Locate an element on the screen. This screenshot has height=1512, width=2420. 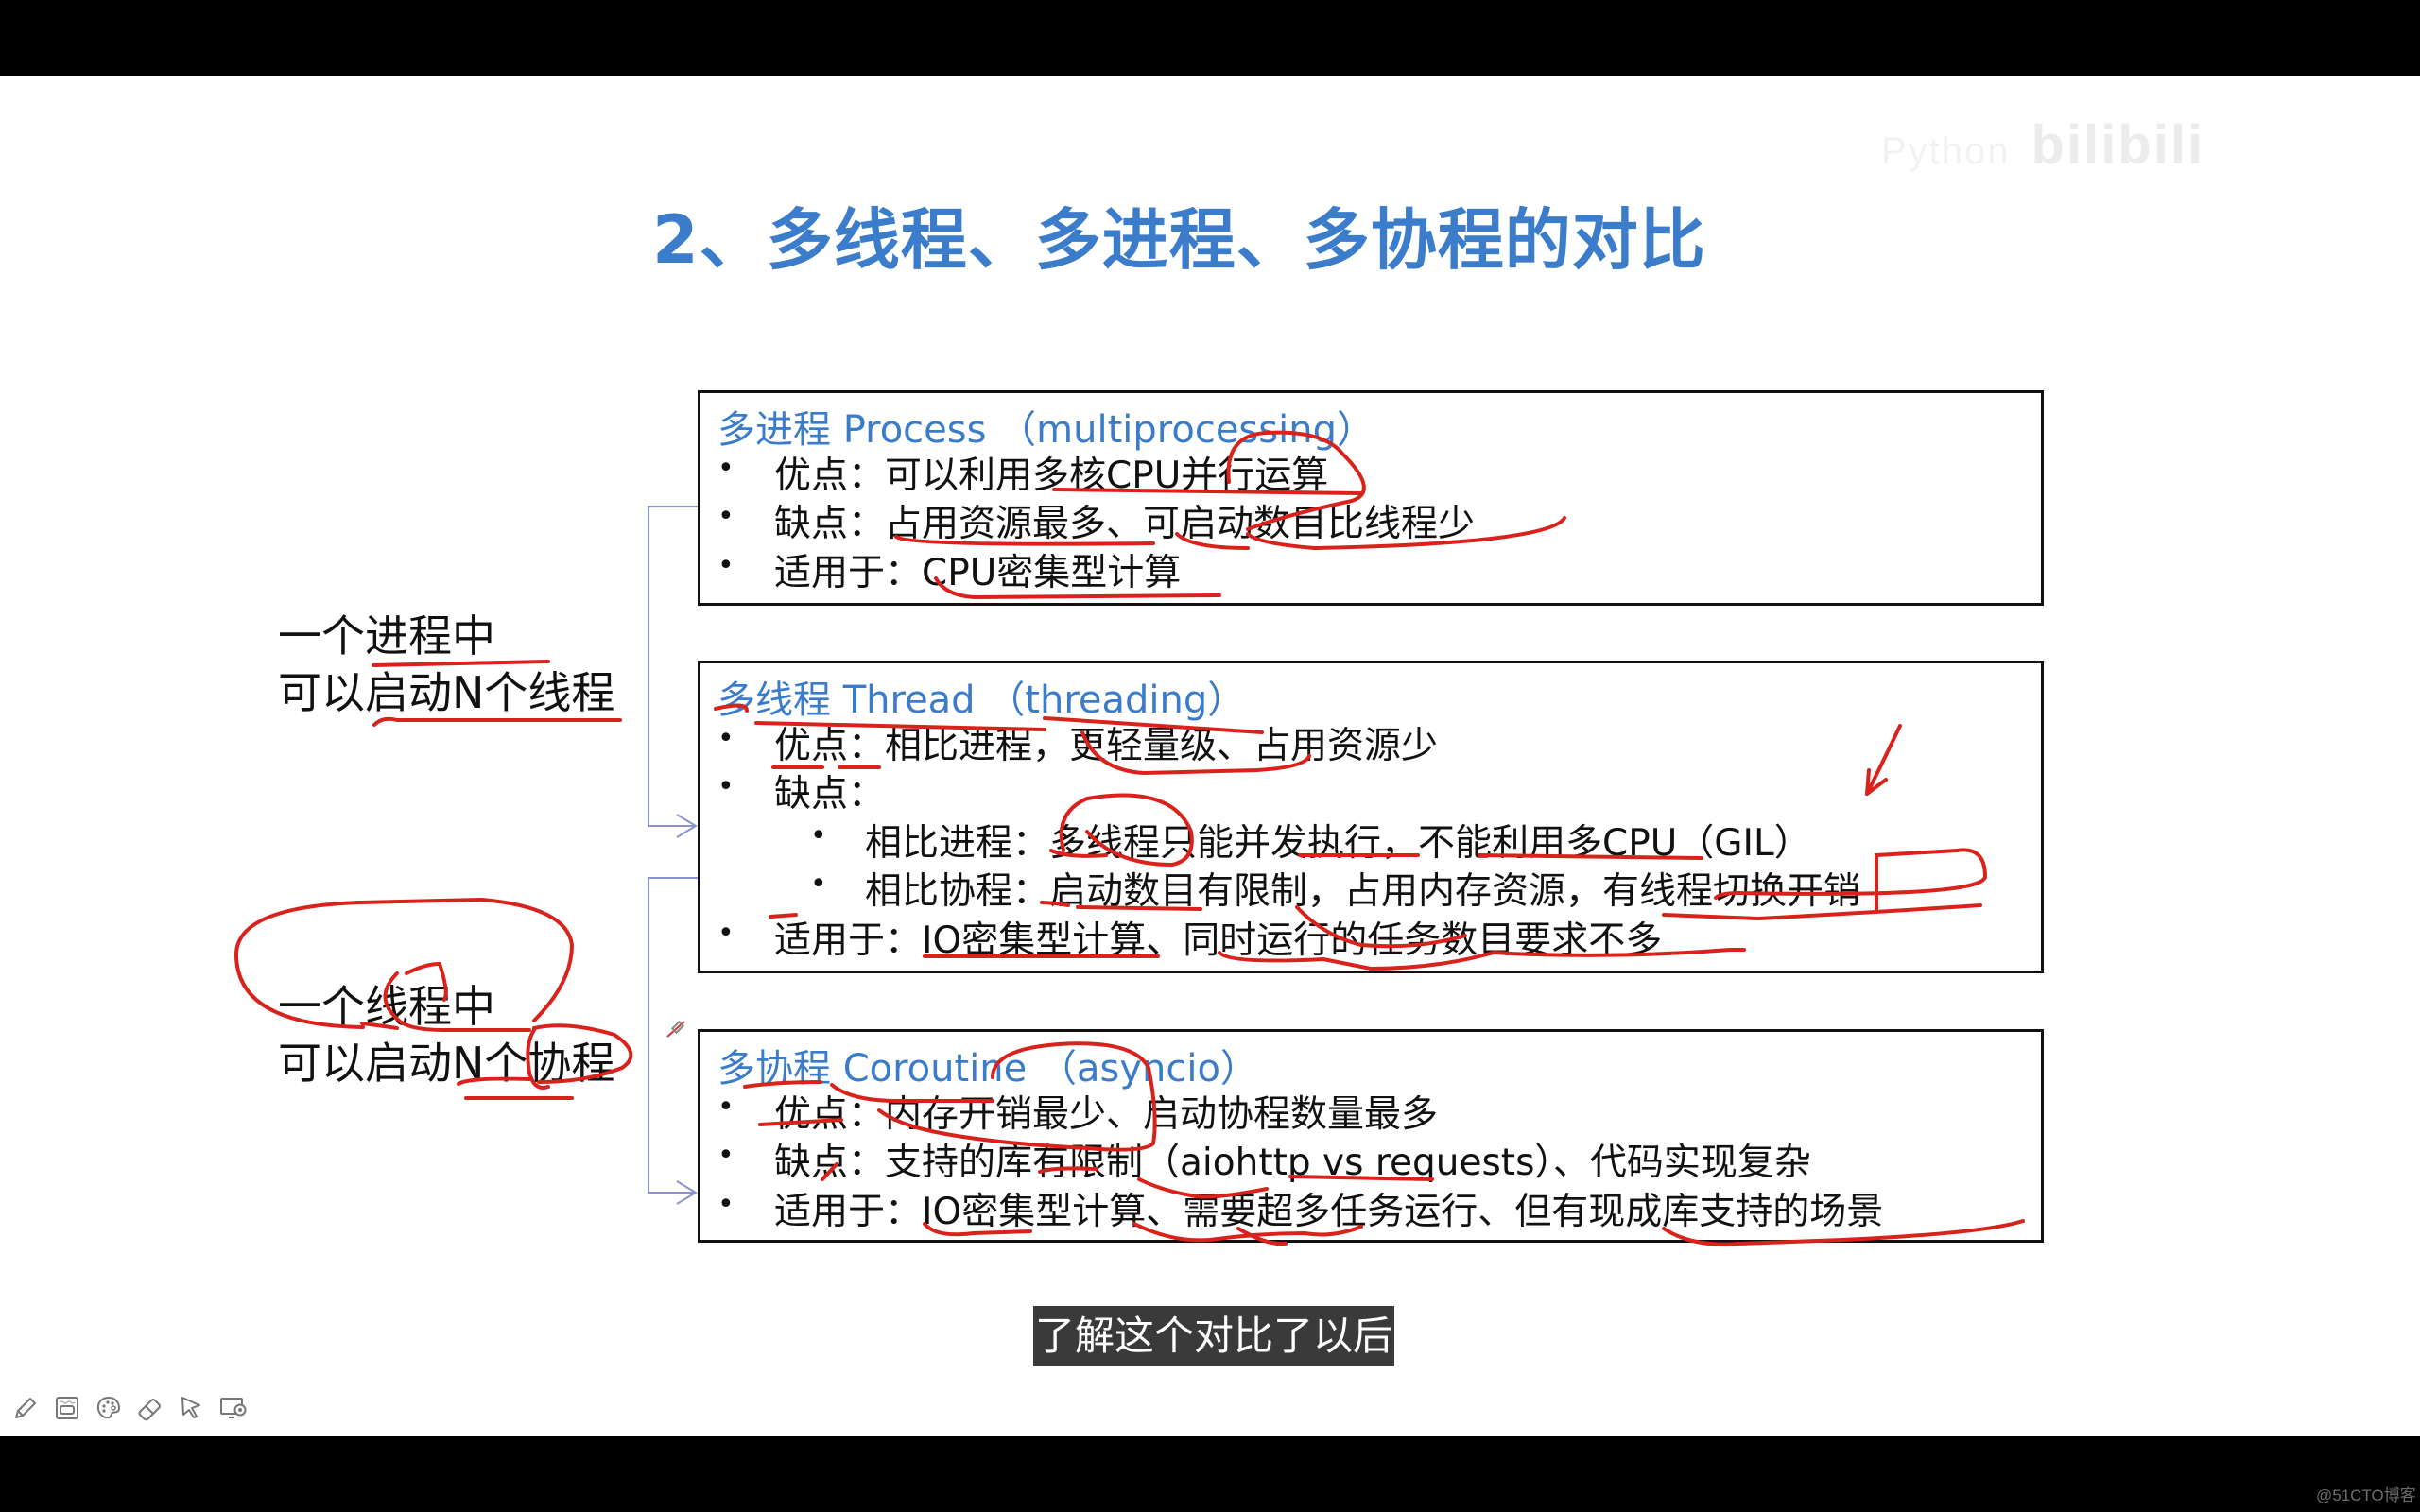
watermark-bilibili-logo: bilibili is located at coordinates (2118, 145).